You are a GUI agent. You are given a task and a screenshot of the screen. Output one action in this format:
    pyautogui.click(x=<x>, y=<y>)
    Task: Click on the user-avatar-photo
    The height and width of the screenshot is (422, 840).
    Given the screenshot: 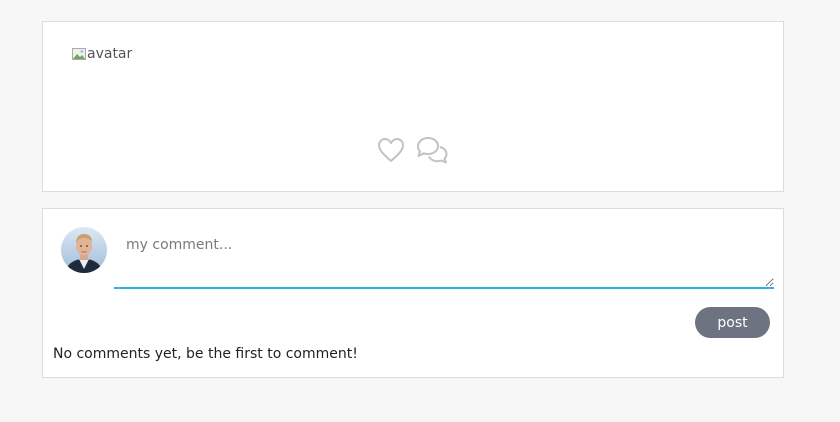 What is the action you would take?
    pyautogui.click(x=84, y=250)
    